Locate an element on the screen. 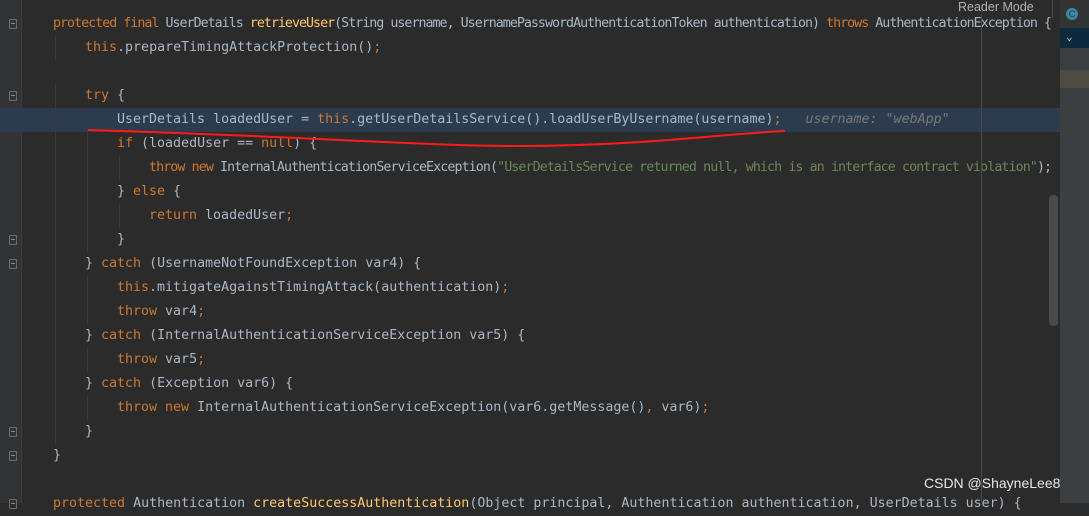 The image size is (1089, 516). panel-row is located at coordinates (1074, 79).